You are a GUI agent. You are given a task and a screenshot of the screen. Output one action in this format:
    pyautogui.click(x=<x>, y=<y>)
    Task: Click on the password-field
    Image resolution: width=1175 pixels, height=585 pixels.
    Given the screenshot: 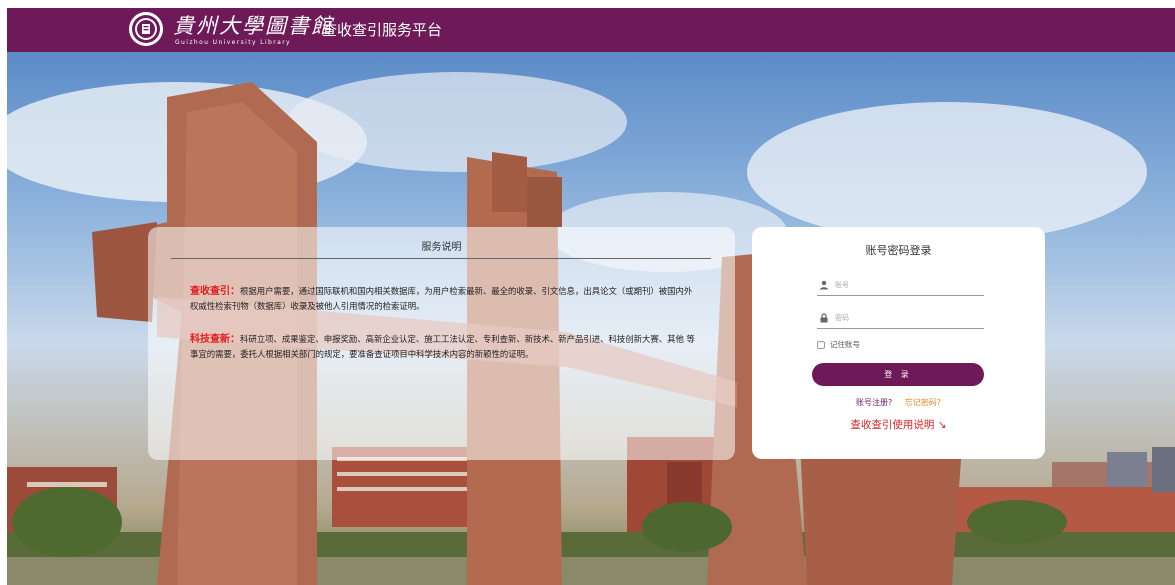 What is the action you would take?
    pyautogui.click(x=900, y=318)
    